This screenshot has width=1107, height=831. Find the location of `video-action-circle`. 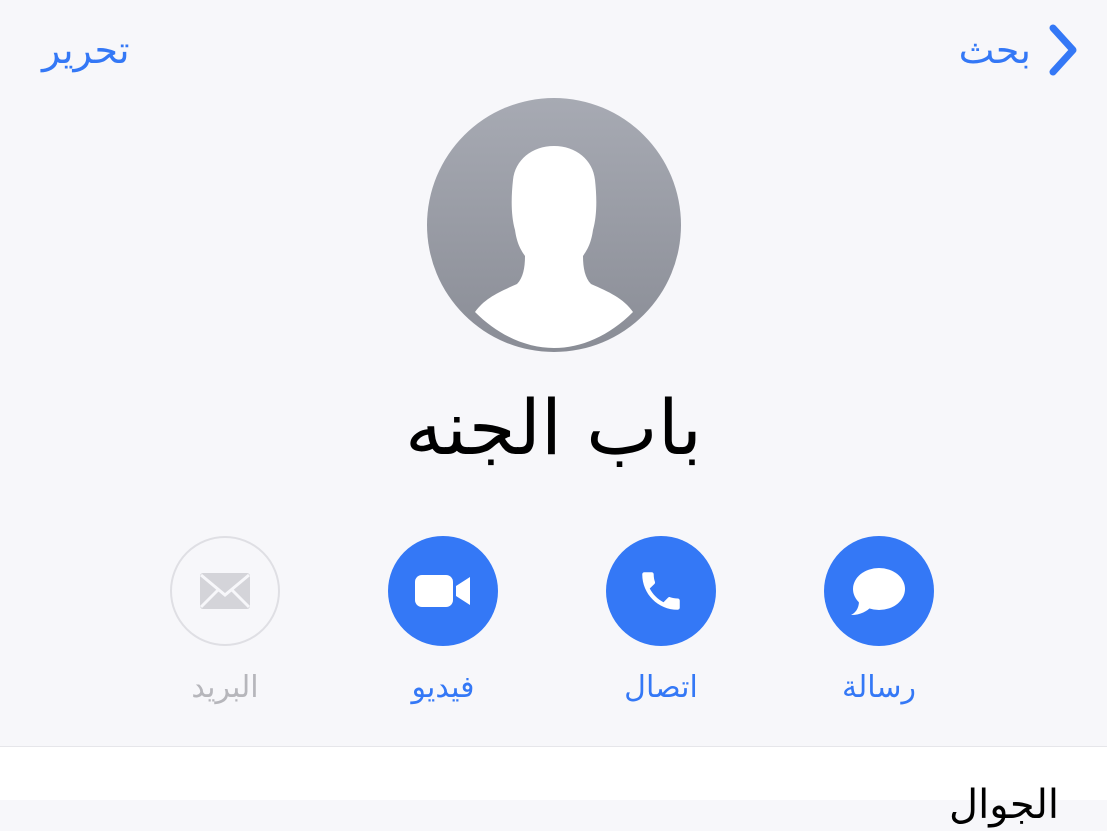

video-action-circle is located at coordinates (443, 591).